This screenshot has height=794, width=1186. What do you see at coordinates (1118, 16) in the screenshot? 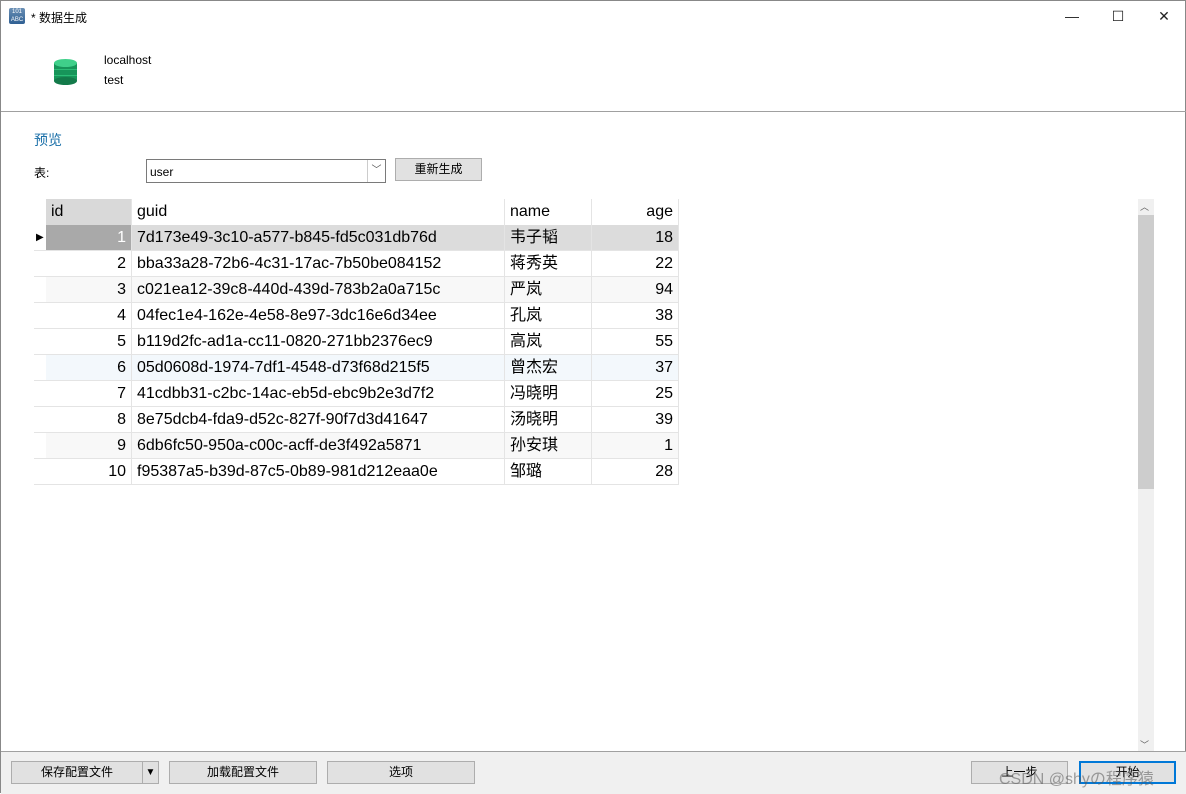
I see `maximize-button: ☐` at bounding box center [1118, 16].